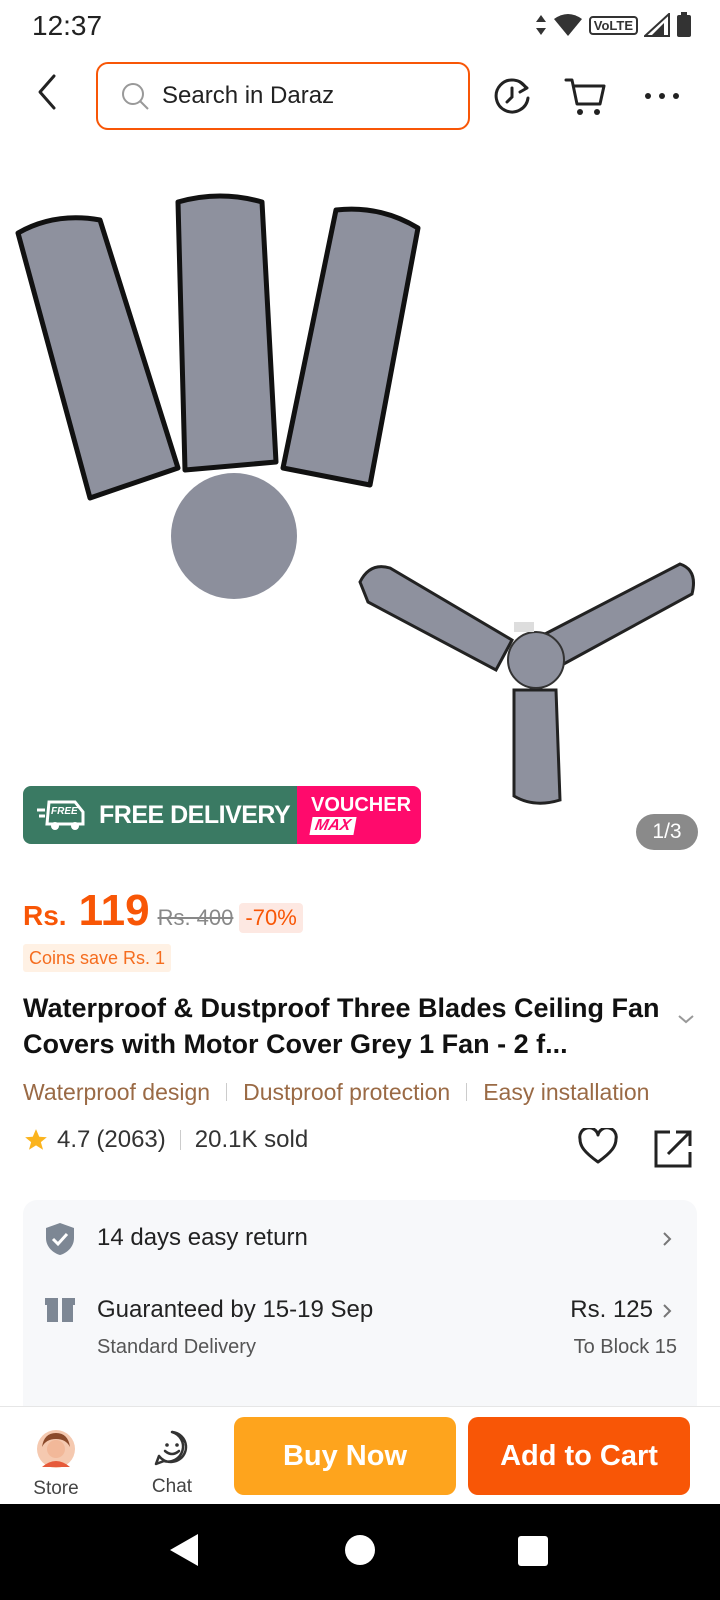  What do you see at coordinates (36, 1139) in the screenshot?
I see `star-icon` at bounding box center [36, 1139].